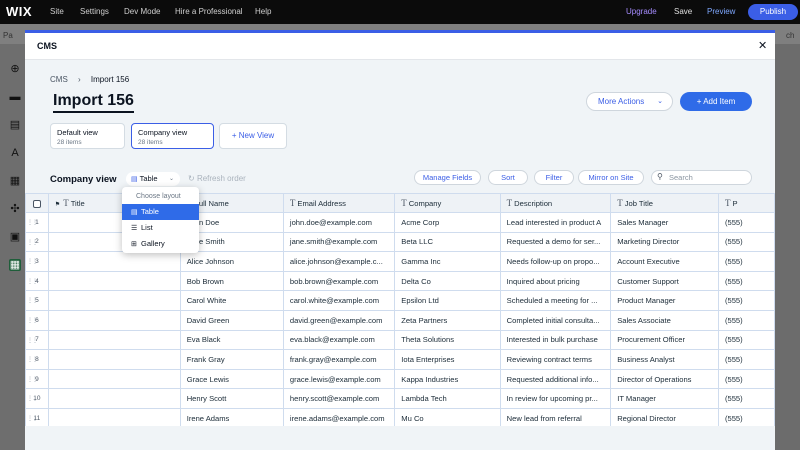 This screenshot has height=450, width=800. What do you see at coordinates (611, 177) in the screenshot?
I see `mirror-on-site-button: Mirror on Site` at bounding box center [611, 177].